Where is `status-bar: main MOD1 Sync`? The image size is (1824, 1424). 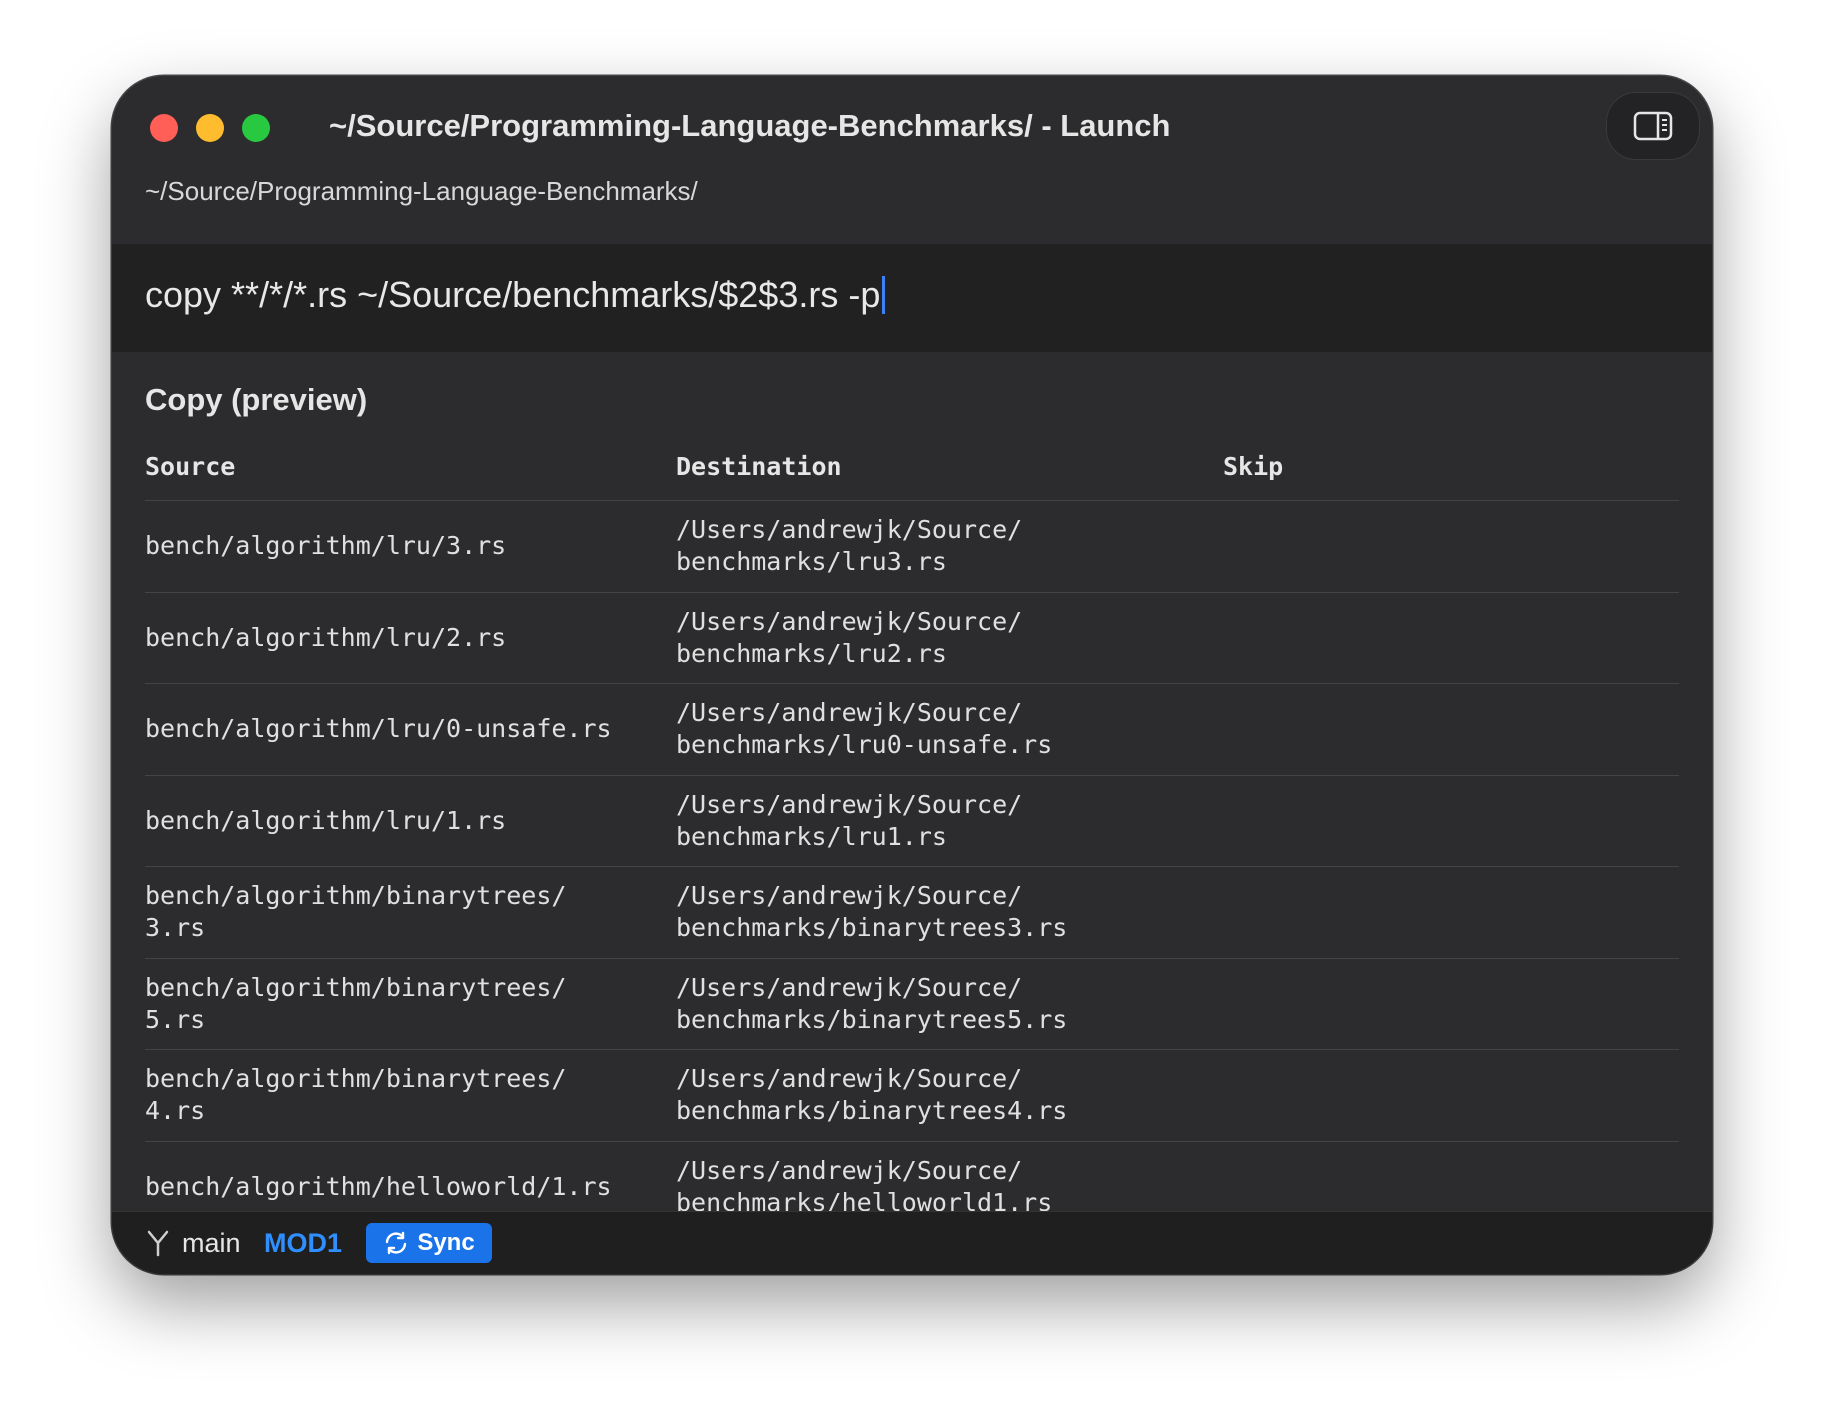
status-bar: main MOD1 Sync is located at coordinates (912, 1242).